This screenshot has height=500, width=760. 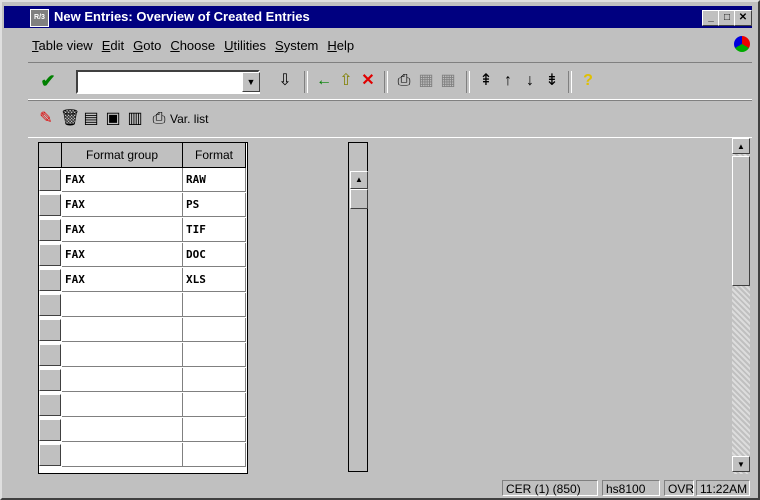 What do you see at coordinates (91, 119) in the screenshot?
I see `select-all-icon: ▤` at bounding box center [91, 119].